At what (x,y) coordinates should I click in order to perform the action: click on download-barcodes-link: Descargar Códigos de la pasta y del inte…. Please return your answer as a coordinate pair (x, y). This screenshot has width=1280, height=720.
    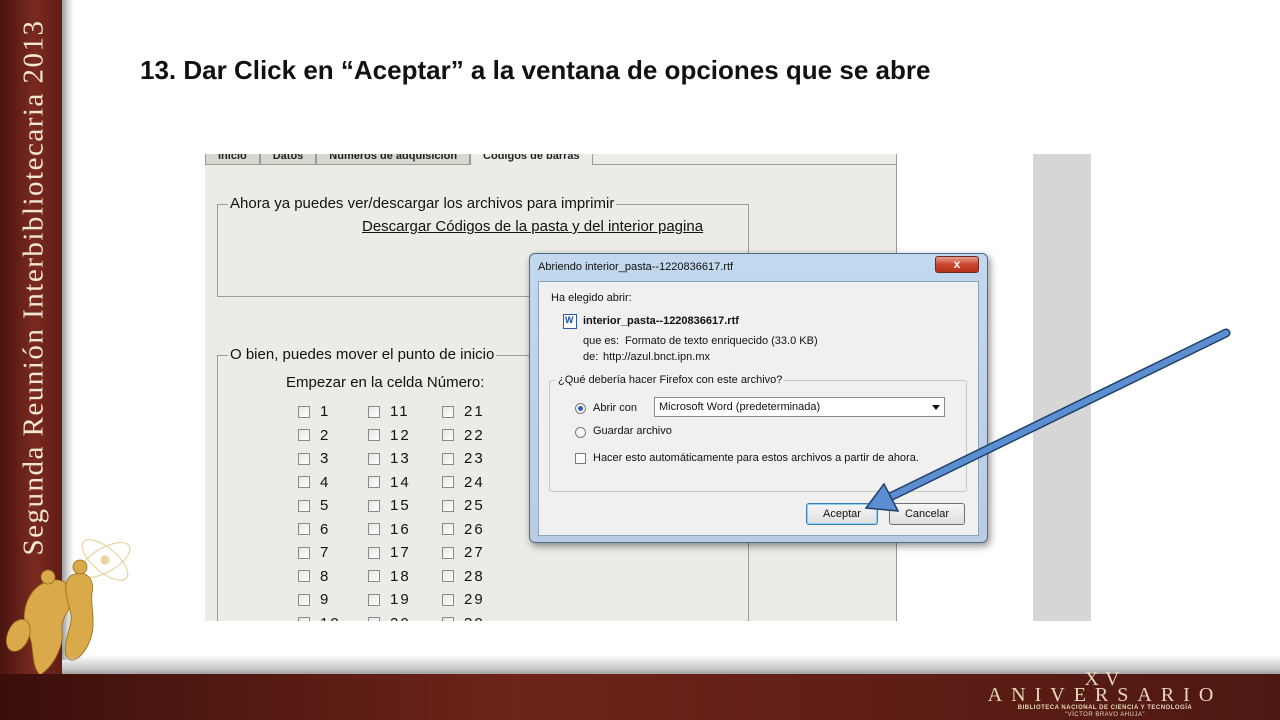
    Looking at the image, I should click on (532, 226).